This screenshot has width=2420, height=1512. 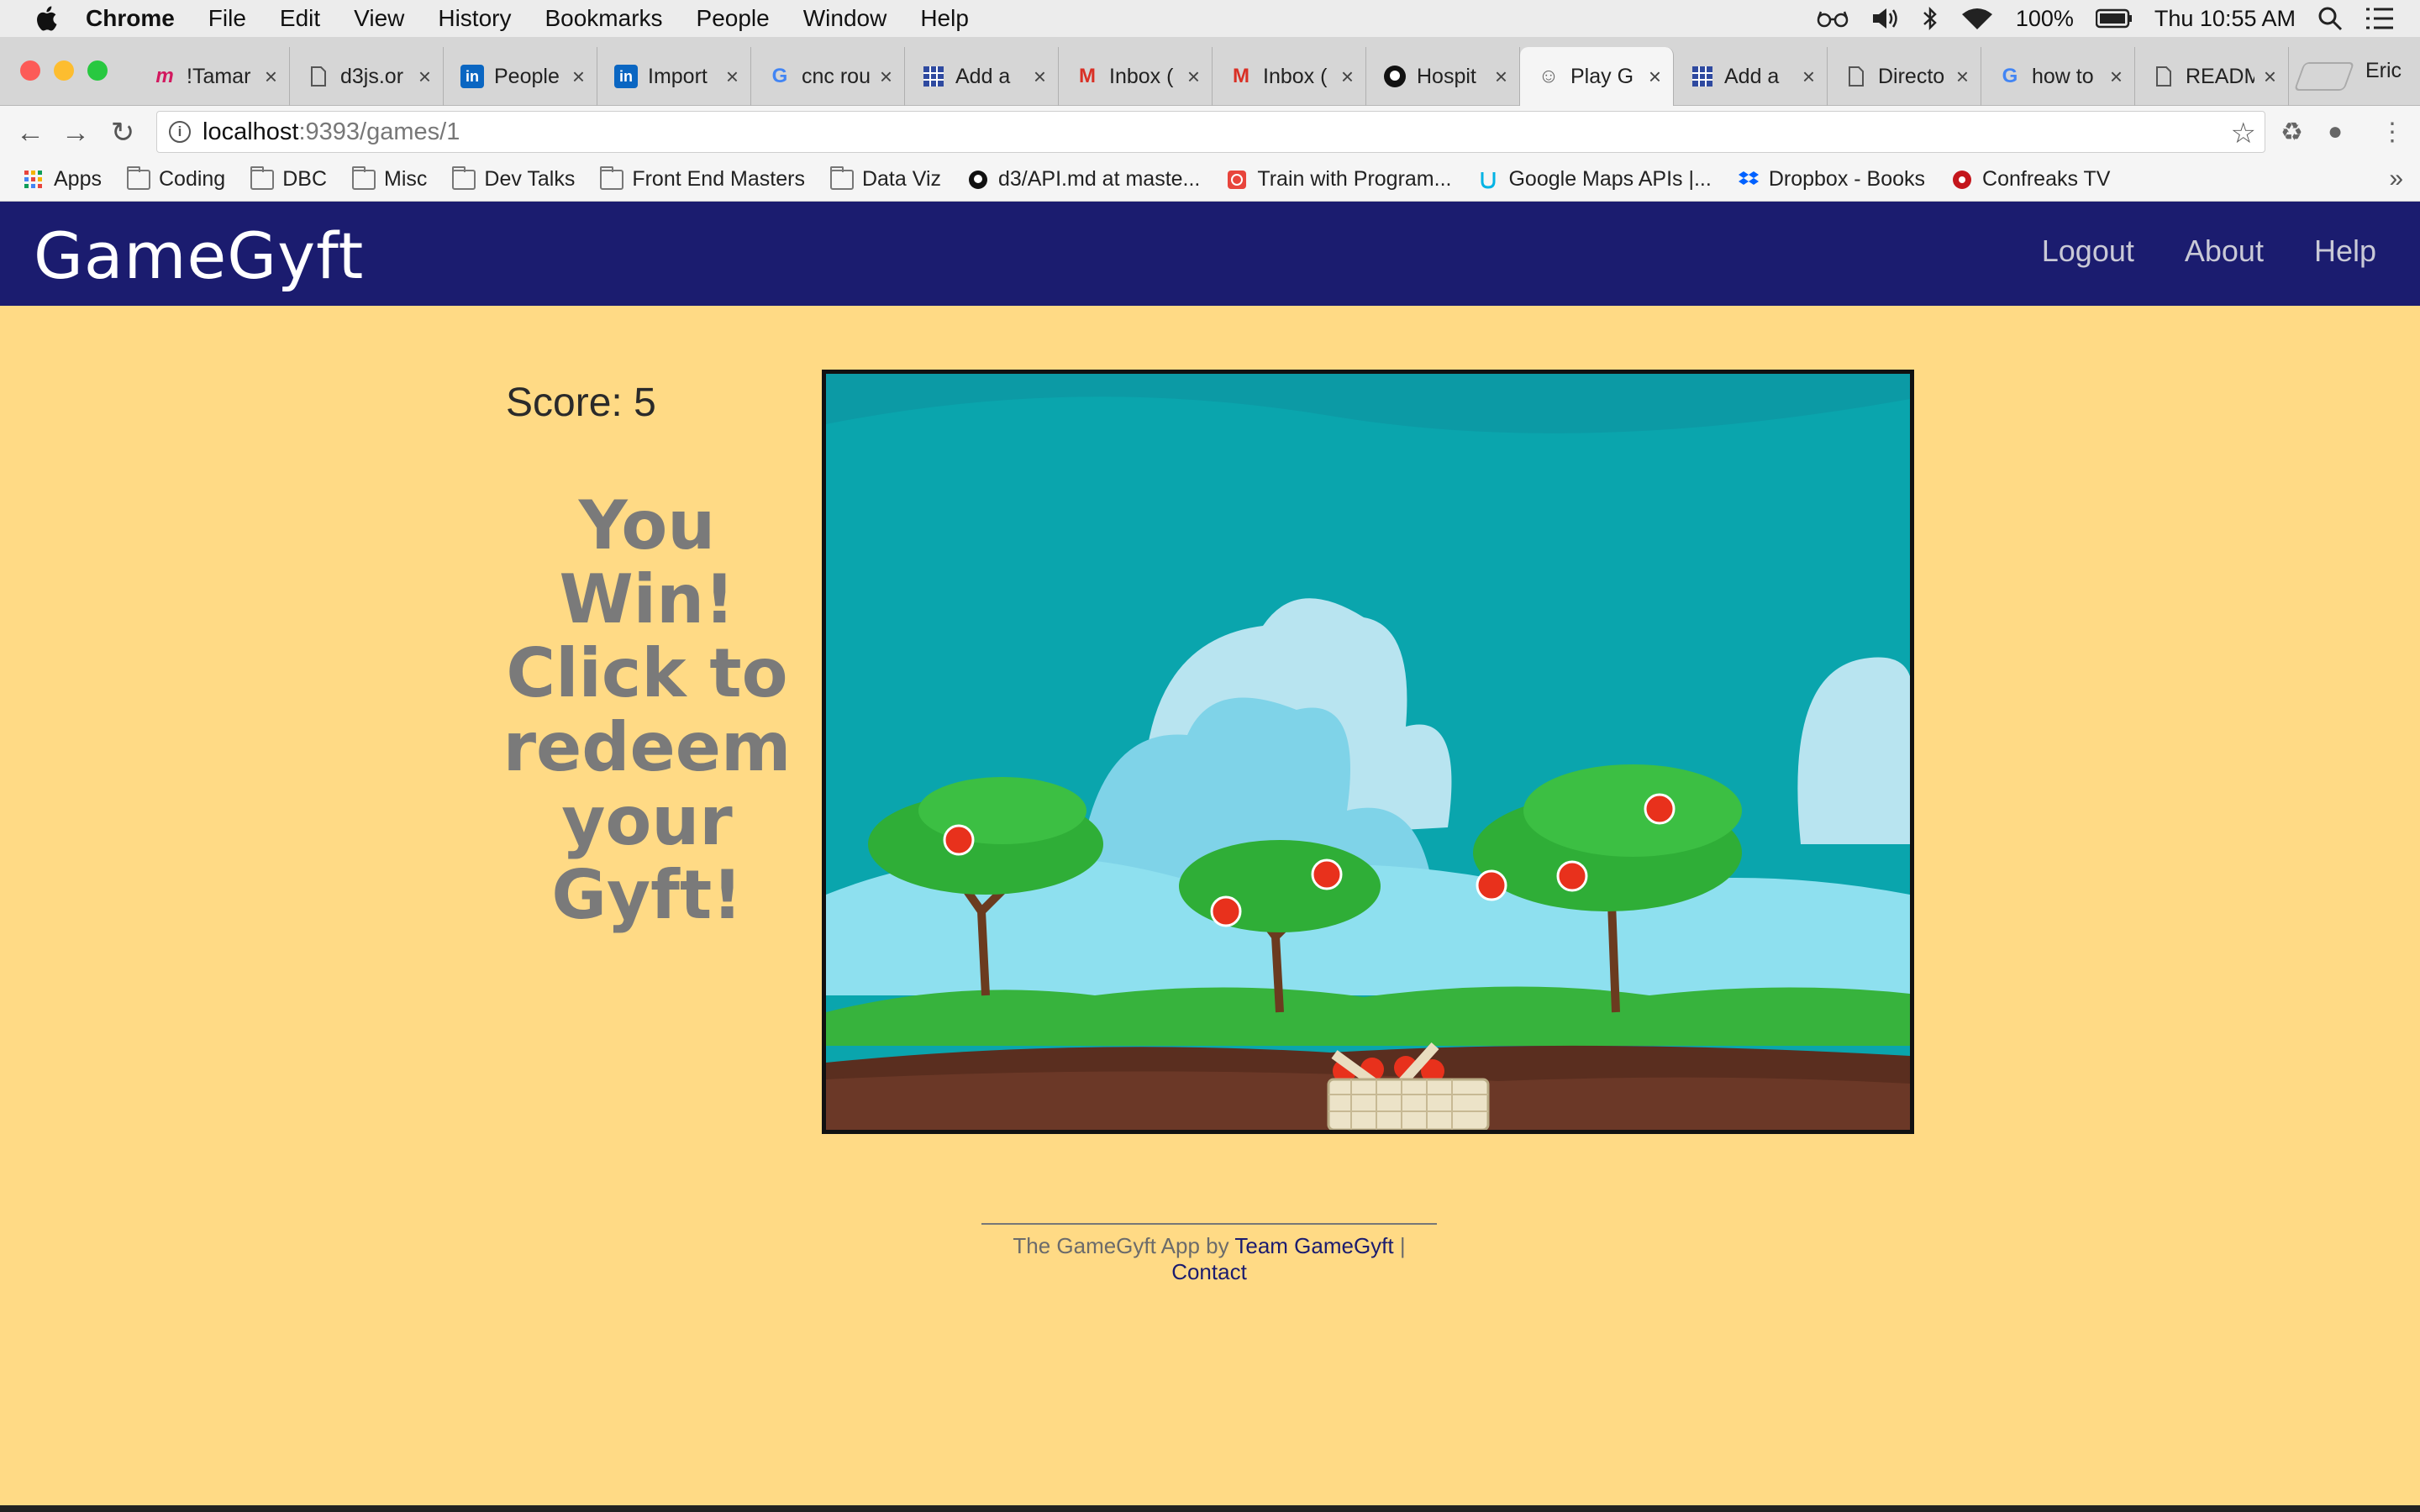 What do you see at coordinates (2396, 179) in the screenshot?
I see `bookmarks-overflow-icon: »` at bounding box center [2396, 179].